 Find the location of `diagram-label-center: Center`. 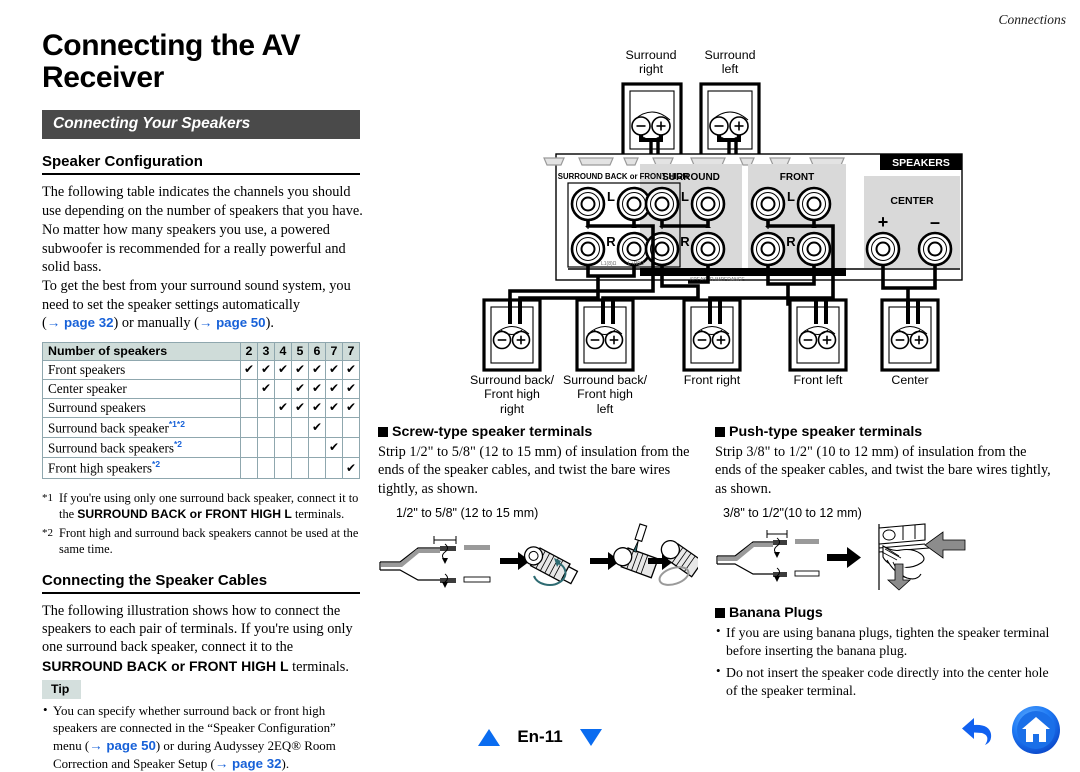

diagram-label-center: Center is located at coordinates (910, 380).